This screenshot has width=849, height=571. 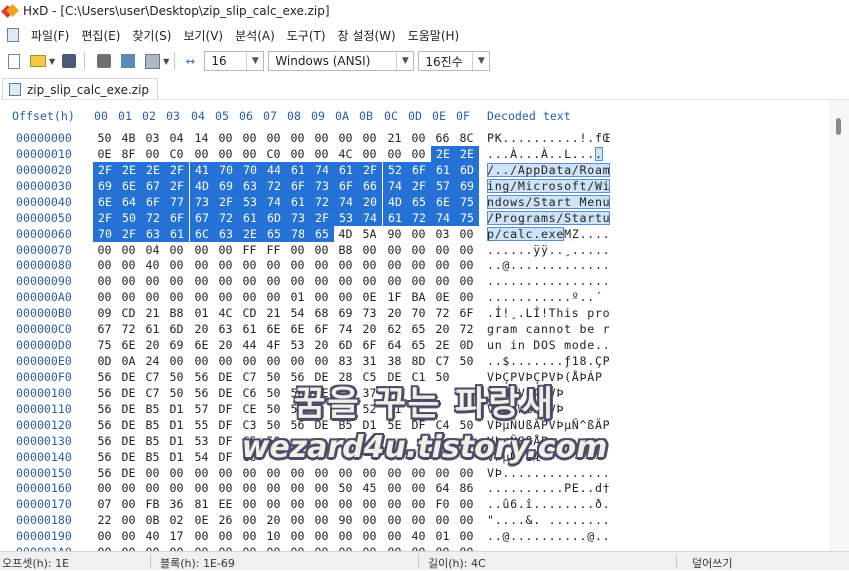 I want to click on hex-byte: C0, so click(x=273, y=154).